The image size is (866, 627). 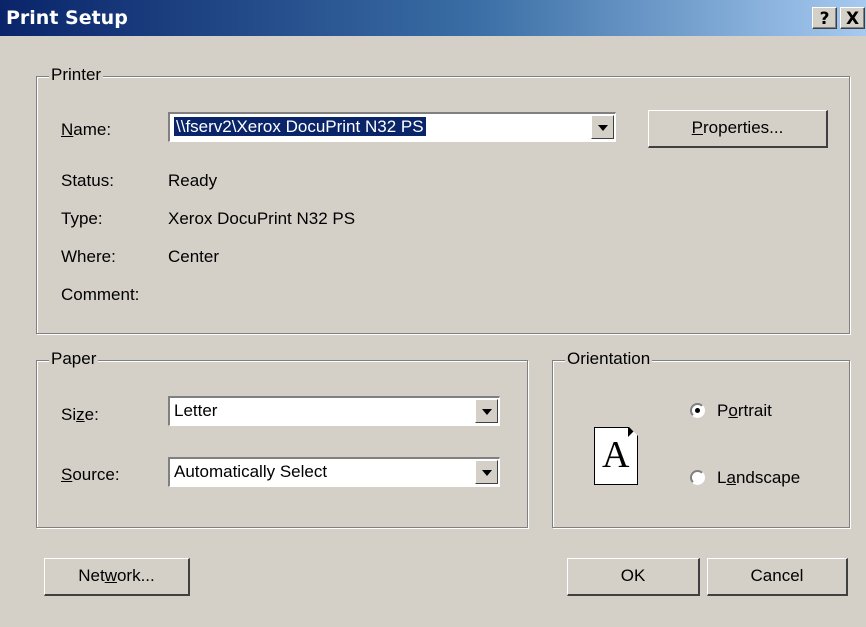 What do you see at coordinates (633, 577) in the screenshot?
I see `ok-button: OK` at bounding box center [633, 577].